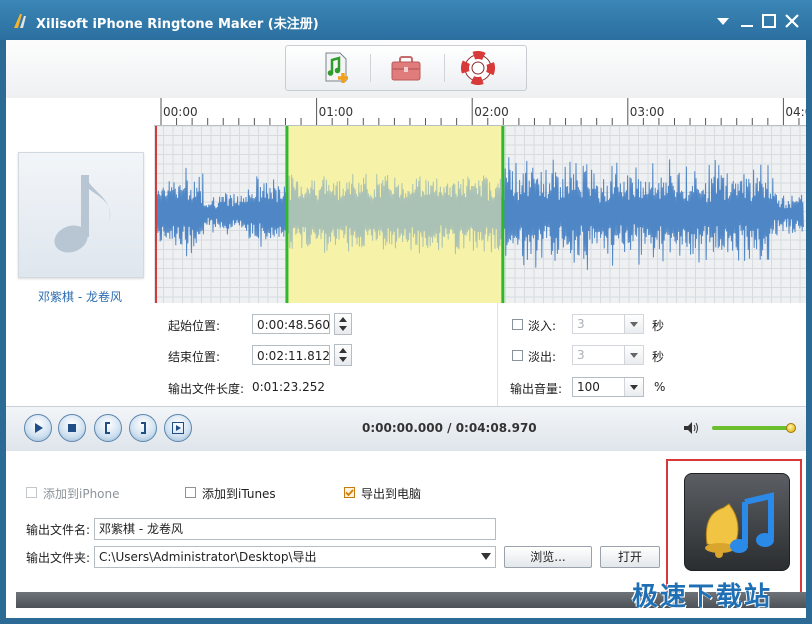 The image size is (812, 624). Describe the element at coordinates (31, 492) in the screenshot. I see `add-to-iphone-checkbox` at that location.